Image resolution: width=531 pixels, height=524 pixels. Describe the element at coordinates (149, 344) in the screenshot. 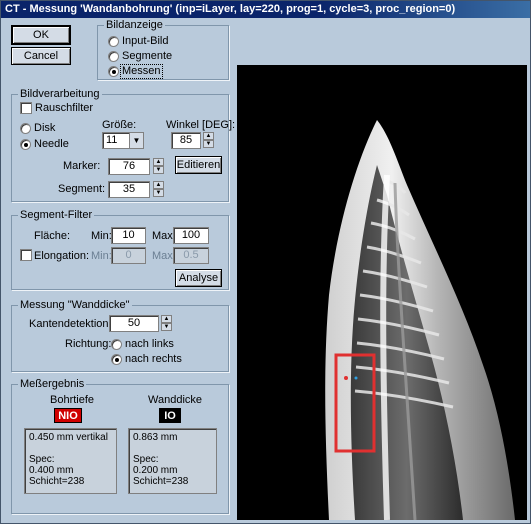

I see `radio-nach-links-label: nach links` at that location.